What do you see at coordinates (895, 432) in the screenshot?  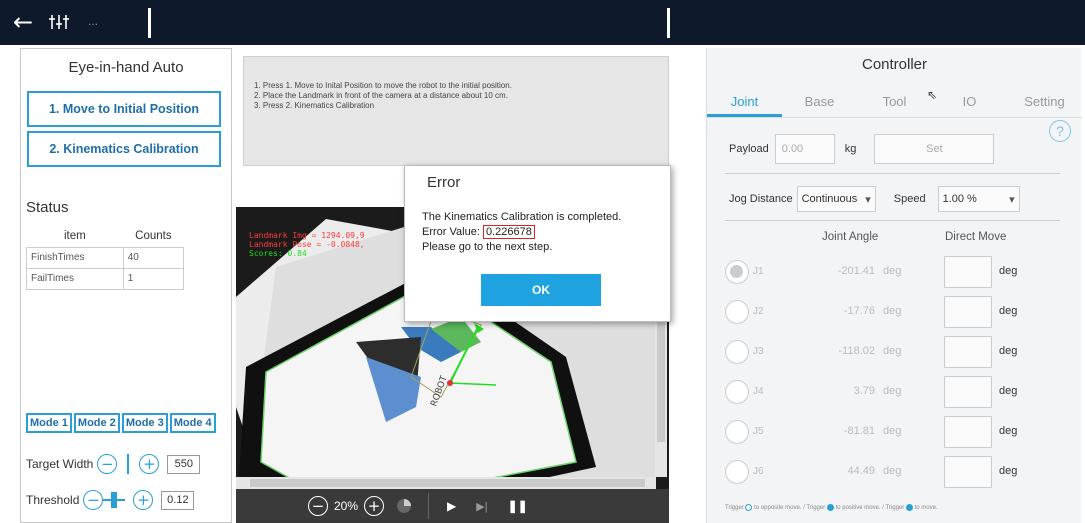 I see `joint-row-j5: J5 -81.81 deg deg` at bounding box center [895, 432].